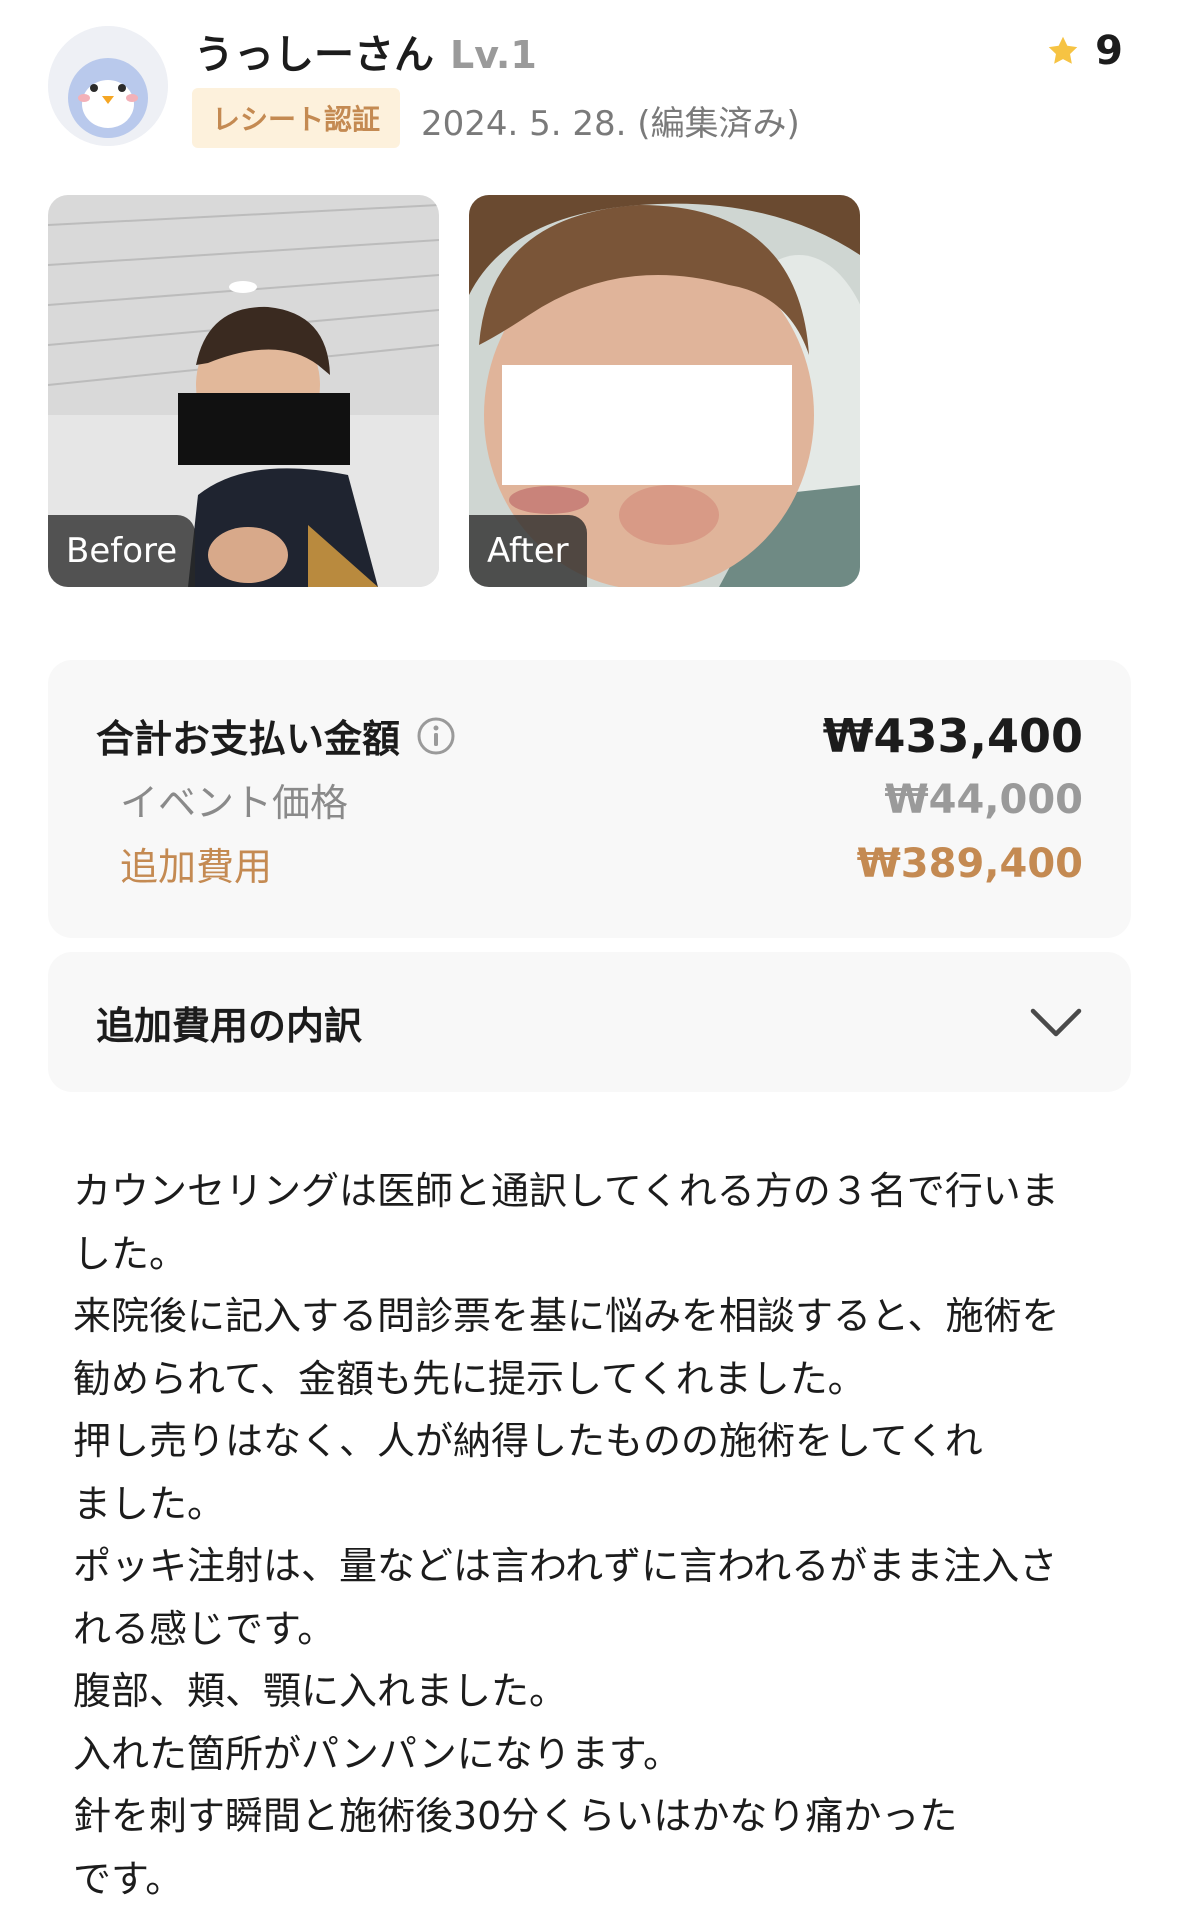 This screenshot has height=1905, width=1179. I want to click on review-line: です。, so click(128, 1878).